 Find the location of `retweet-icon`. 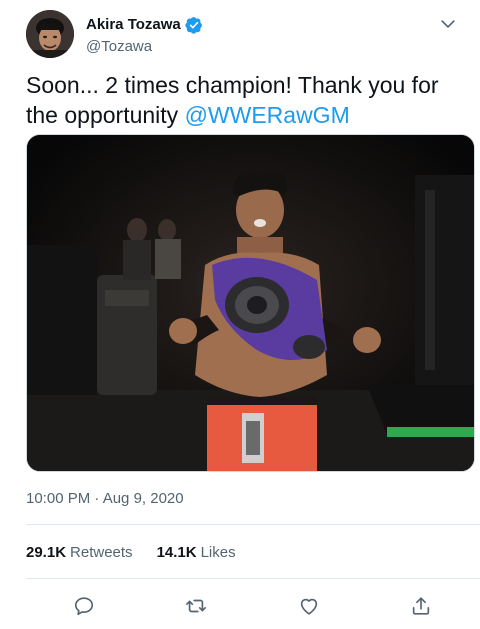

retweet-icon is located at coordinates (196, 606).